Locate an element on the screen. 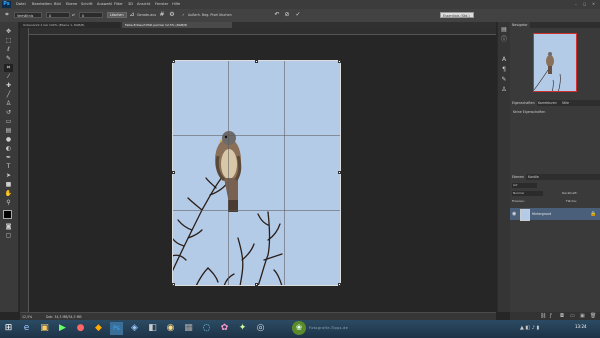 This screenshot has width=600, height=338. app-yellow-icon: ◉ is located at coordinates (170, 328).